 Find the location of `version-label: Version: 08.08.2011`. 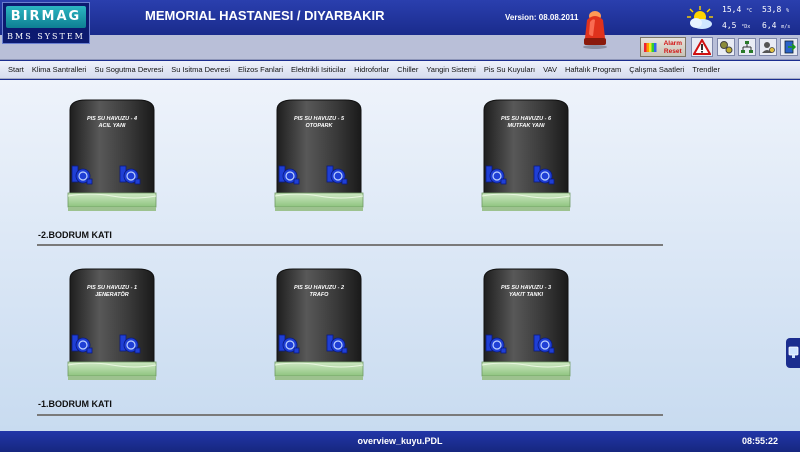

version-label: Version: 08.08.2011 is located at coordinates (542, 17).